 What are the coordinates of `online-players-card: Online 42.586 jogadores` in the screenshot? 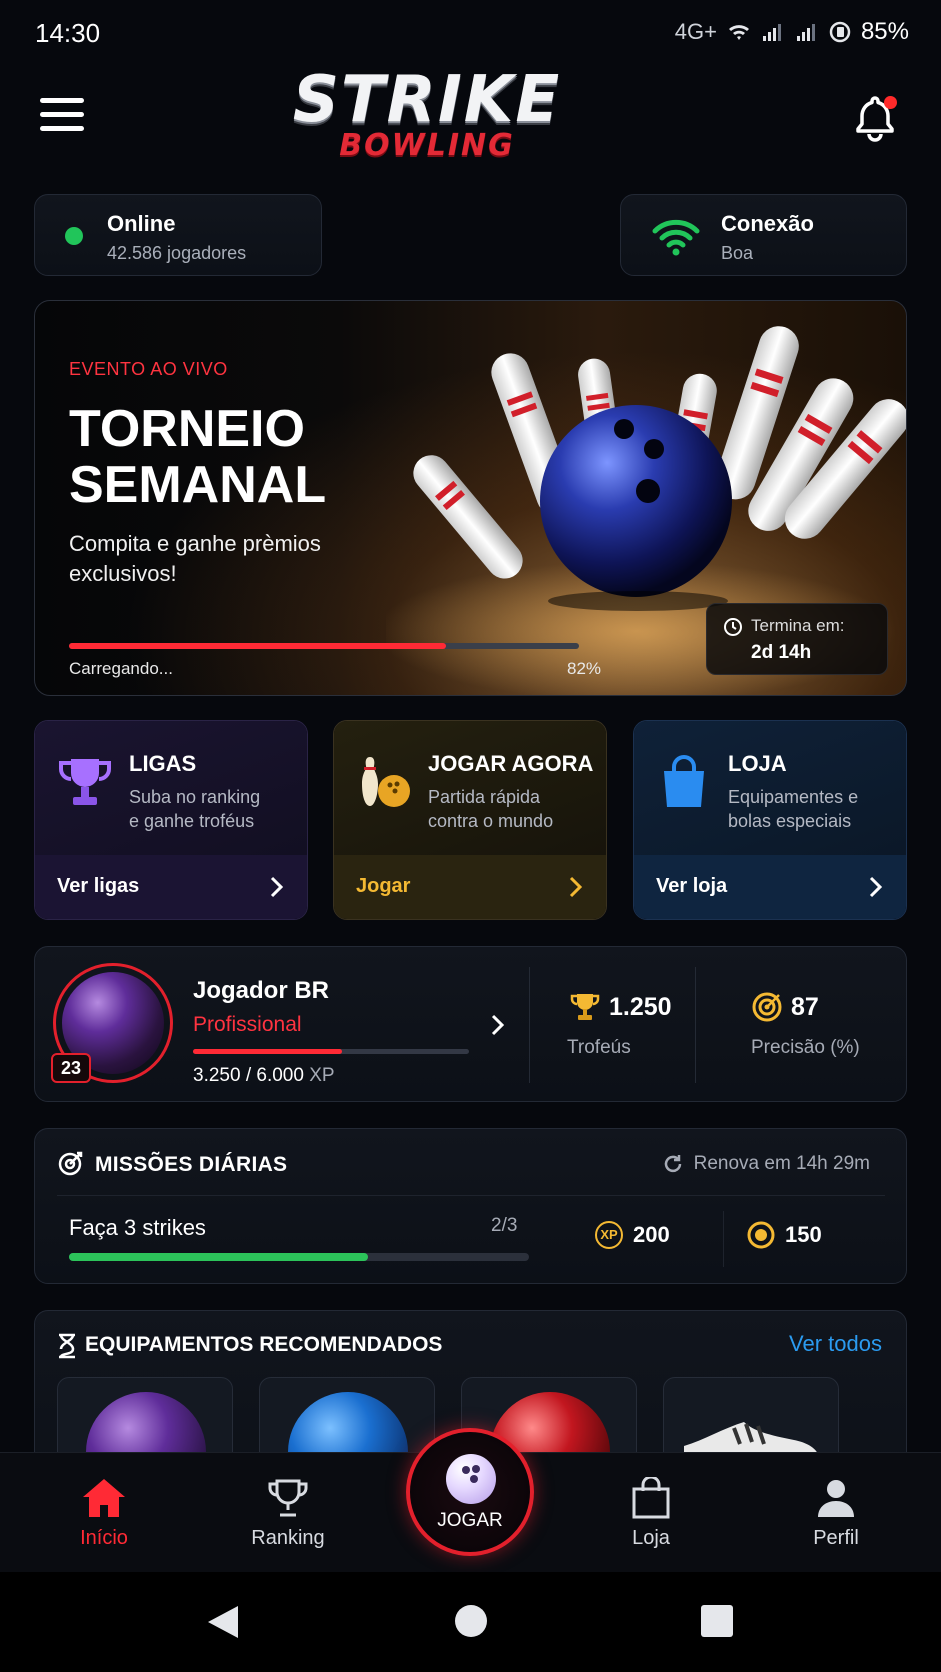 It's located at (178, 235).